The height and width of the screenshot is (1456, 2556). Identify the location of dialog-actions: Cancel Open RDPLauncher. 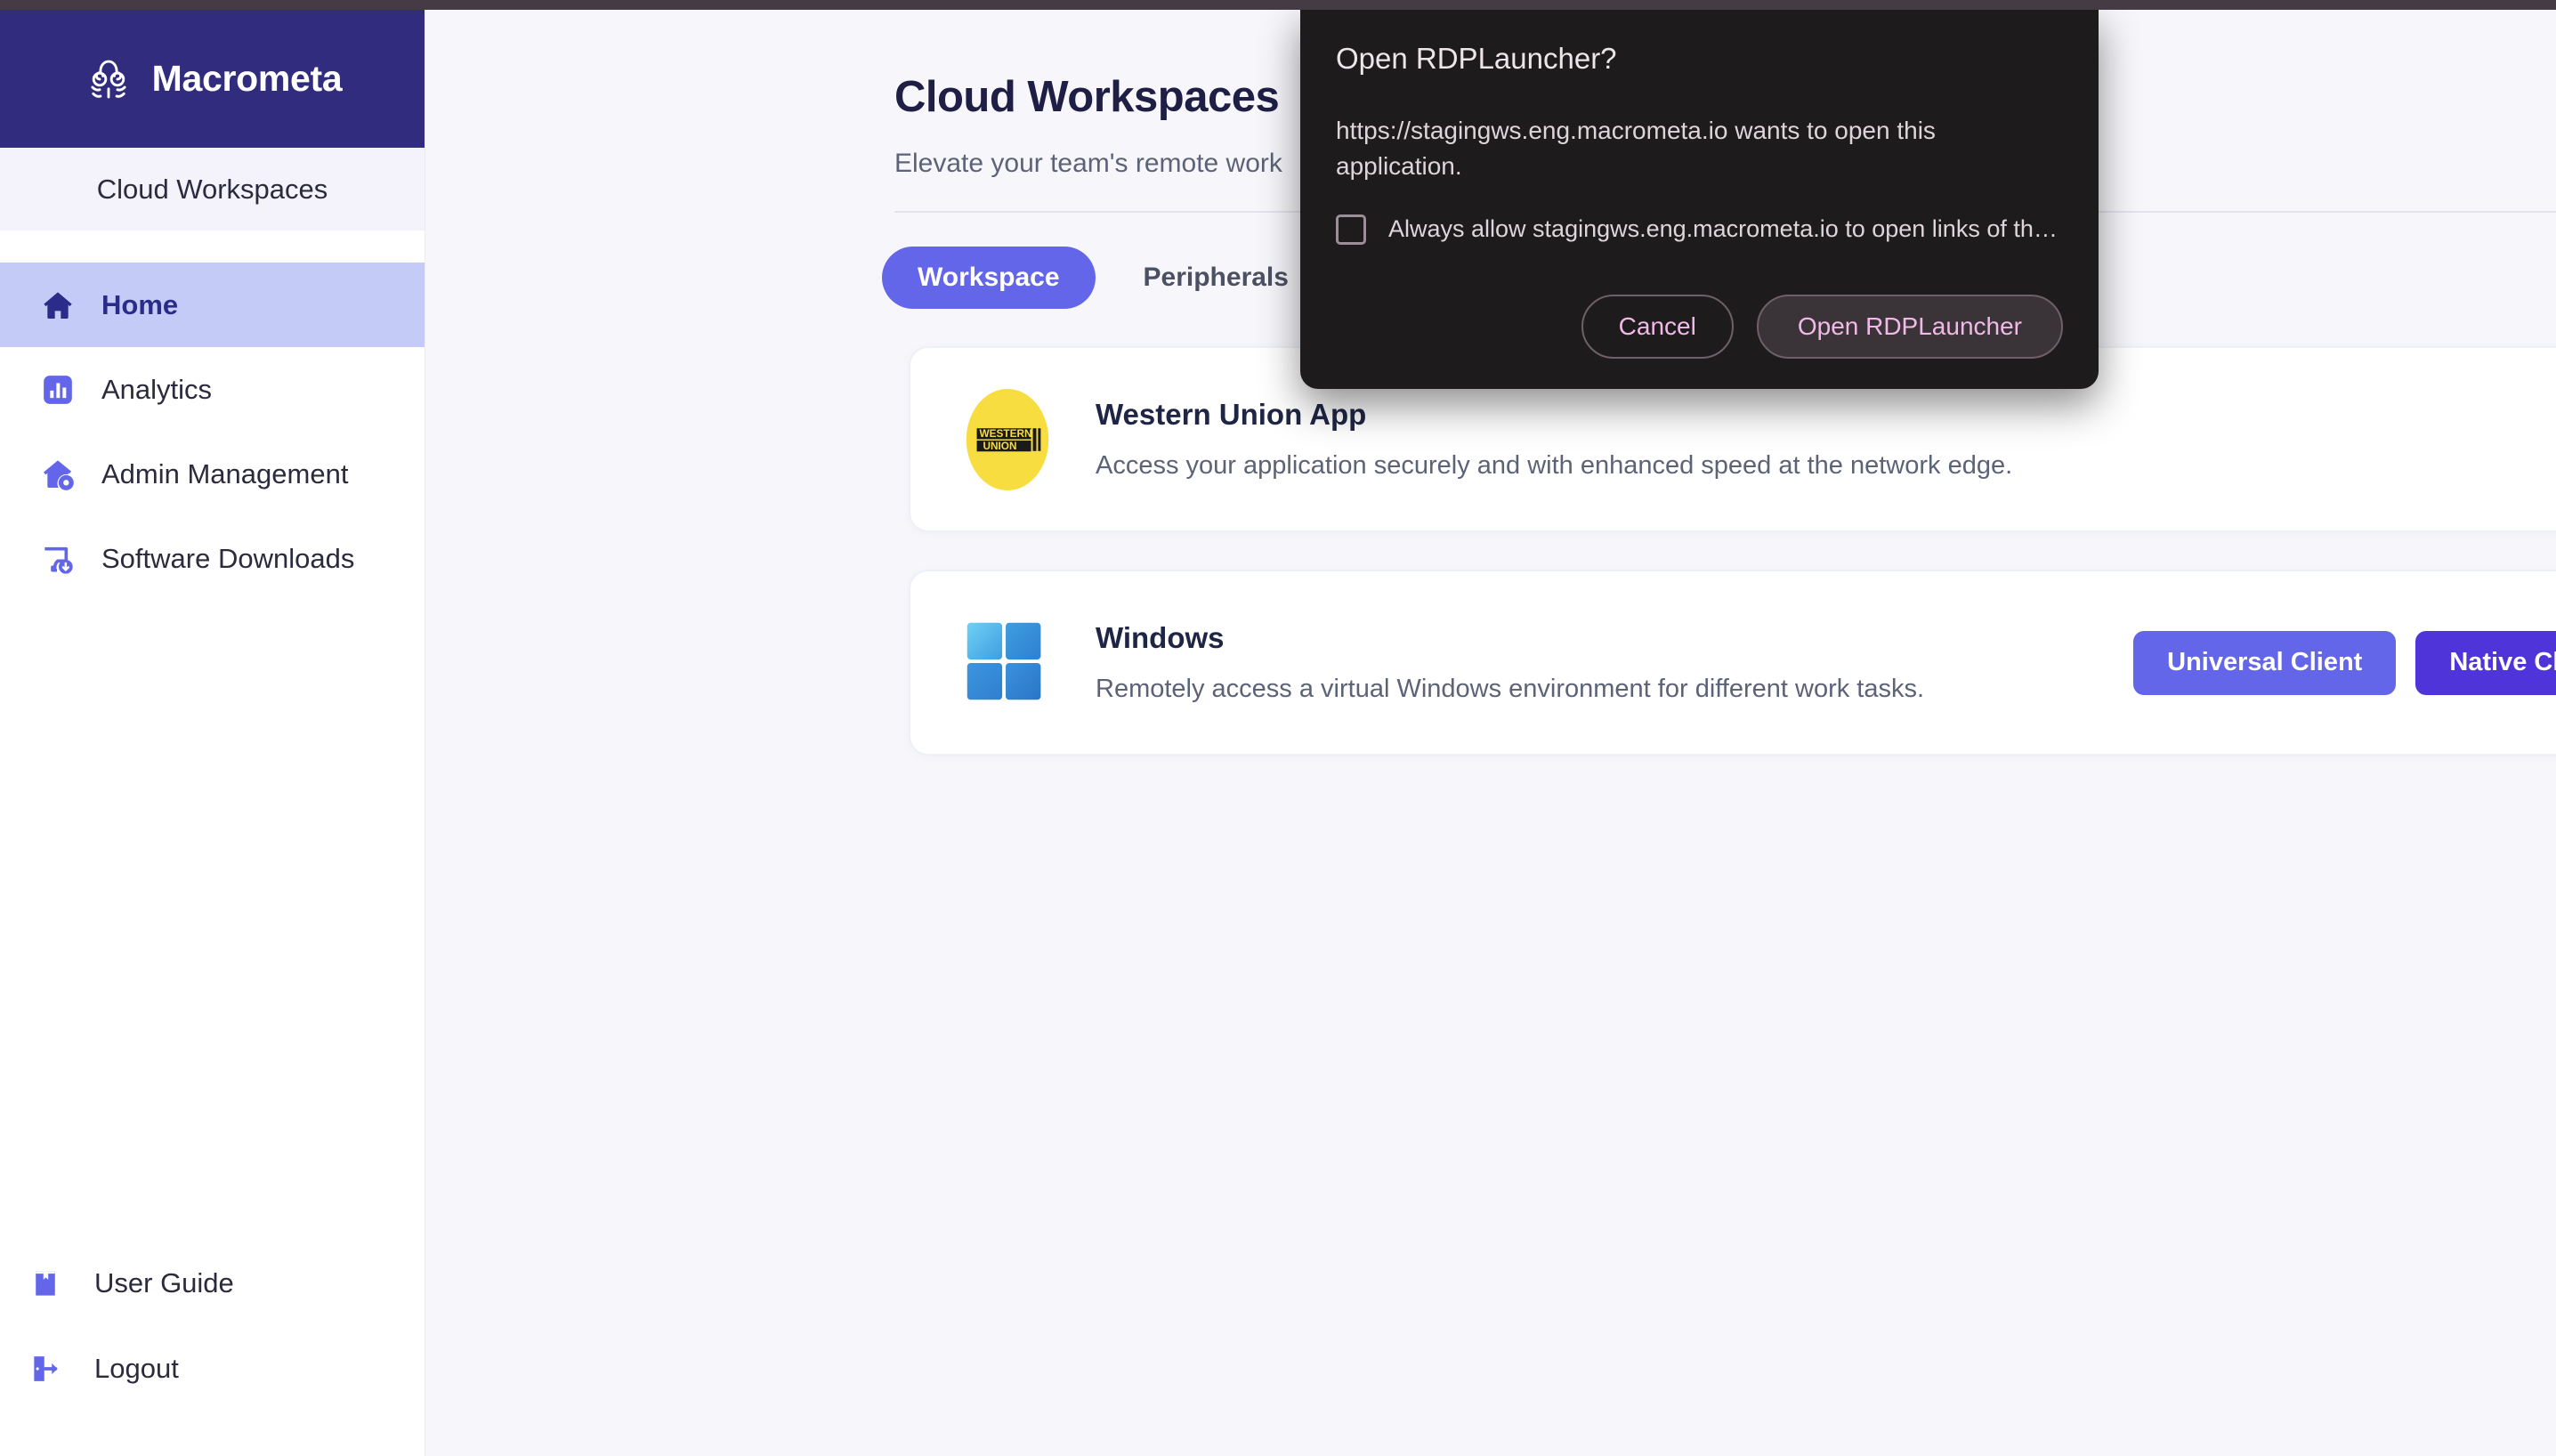
(1699, 326).